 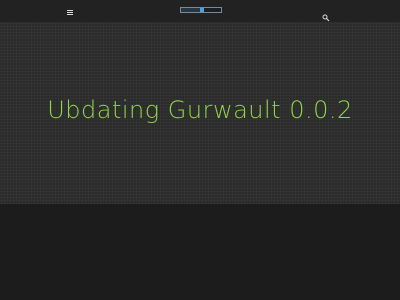 I want to click on progress-indicator, so click(x=202, y=10).